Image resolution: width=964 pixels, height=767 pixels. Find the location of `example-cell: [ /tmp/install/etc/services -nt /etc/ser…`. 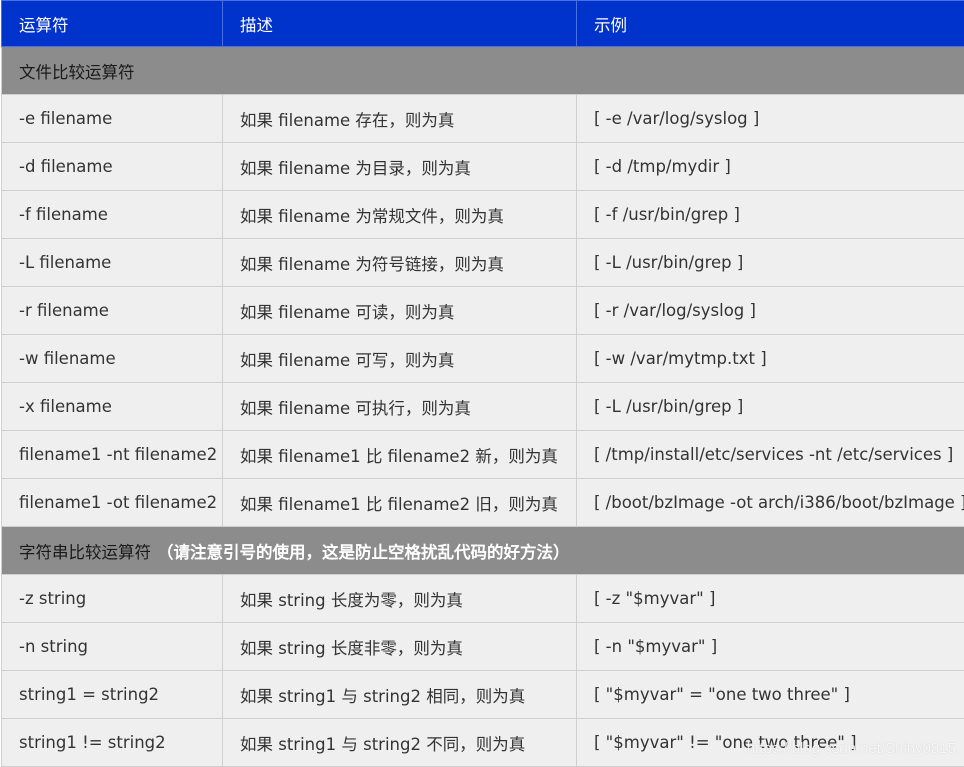

example-cell: [ /tmp/install/etc/services -nt /etc/ser… is located at coordinates (770, 454).